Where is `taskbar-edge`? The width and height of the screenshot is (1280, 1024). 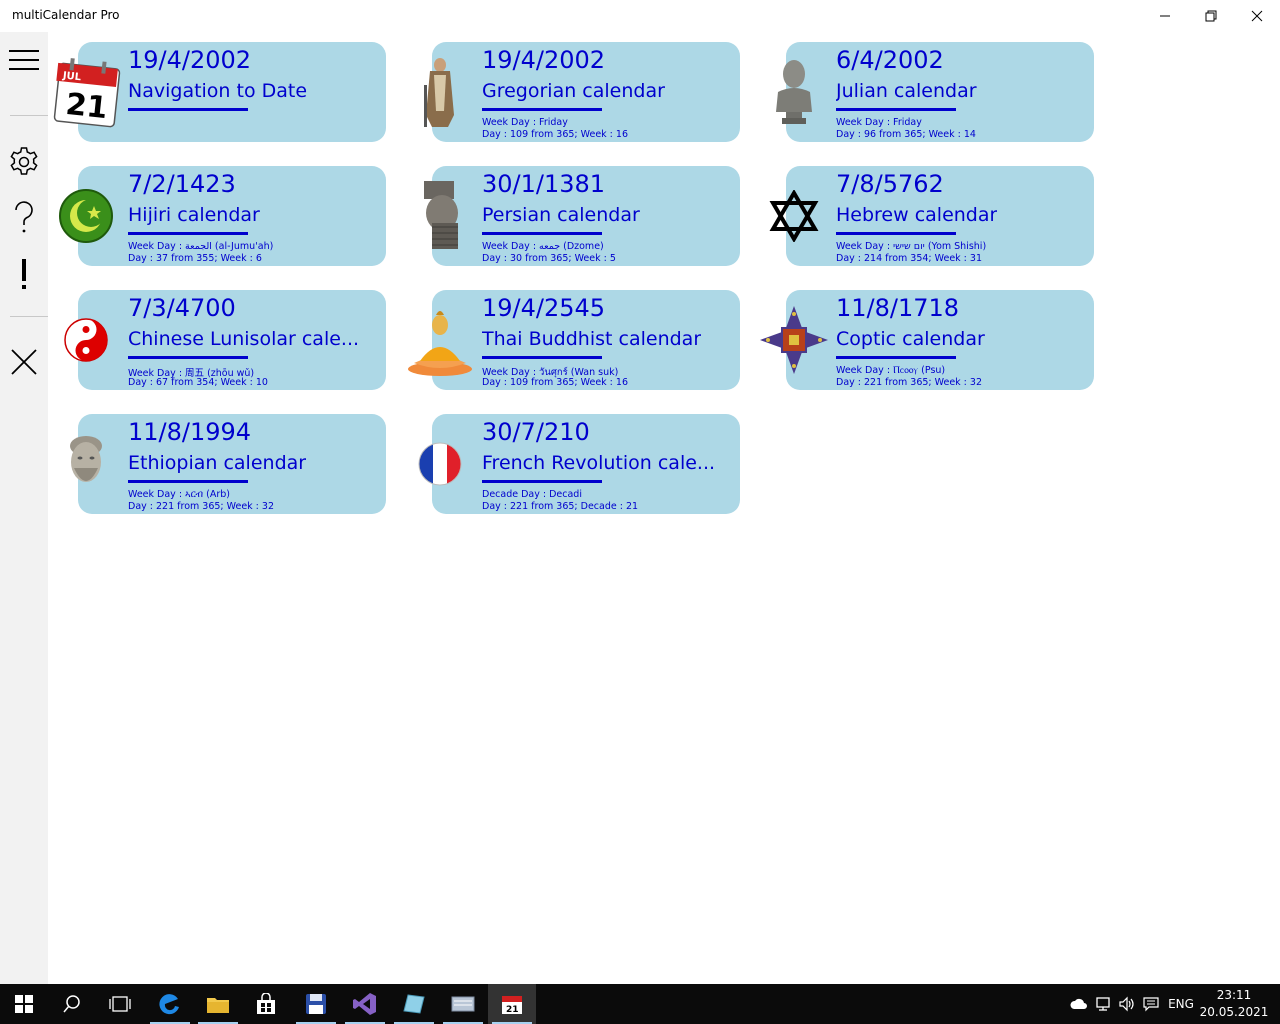
taskbar-edge is located at coordinates (170, 1004).